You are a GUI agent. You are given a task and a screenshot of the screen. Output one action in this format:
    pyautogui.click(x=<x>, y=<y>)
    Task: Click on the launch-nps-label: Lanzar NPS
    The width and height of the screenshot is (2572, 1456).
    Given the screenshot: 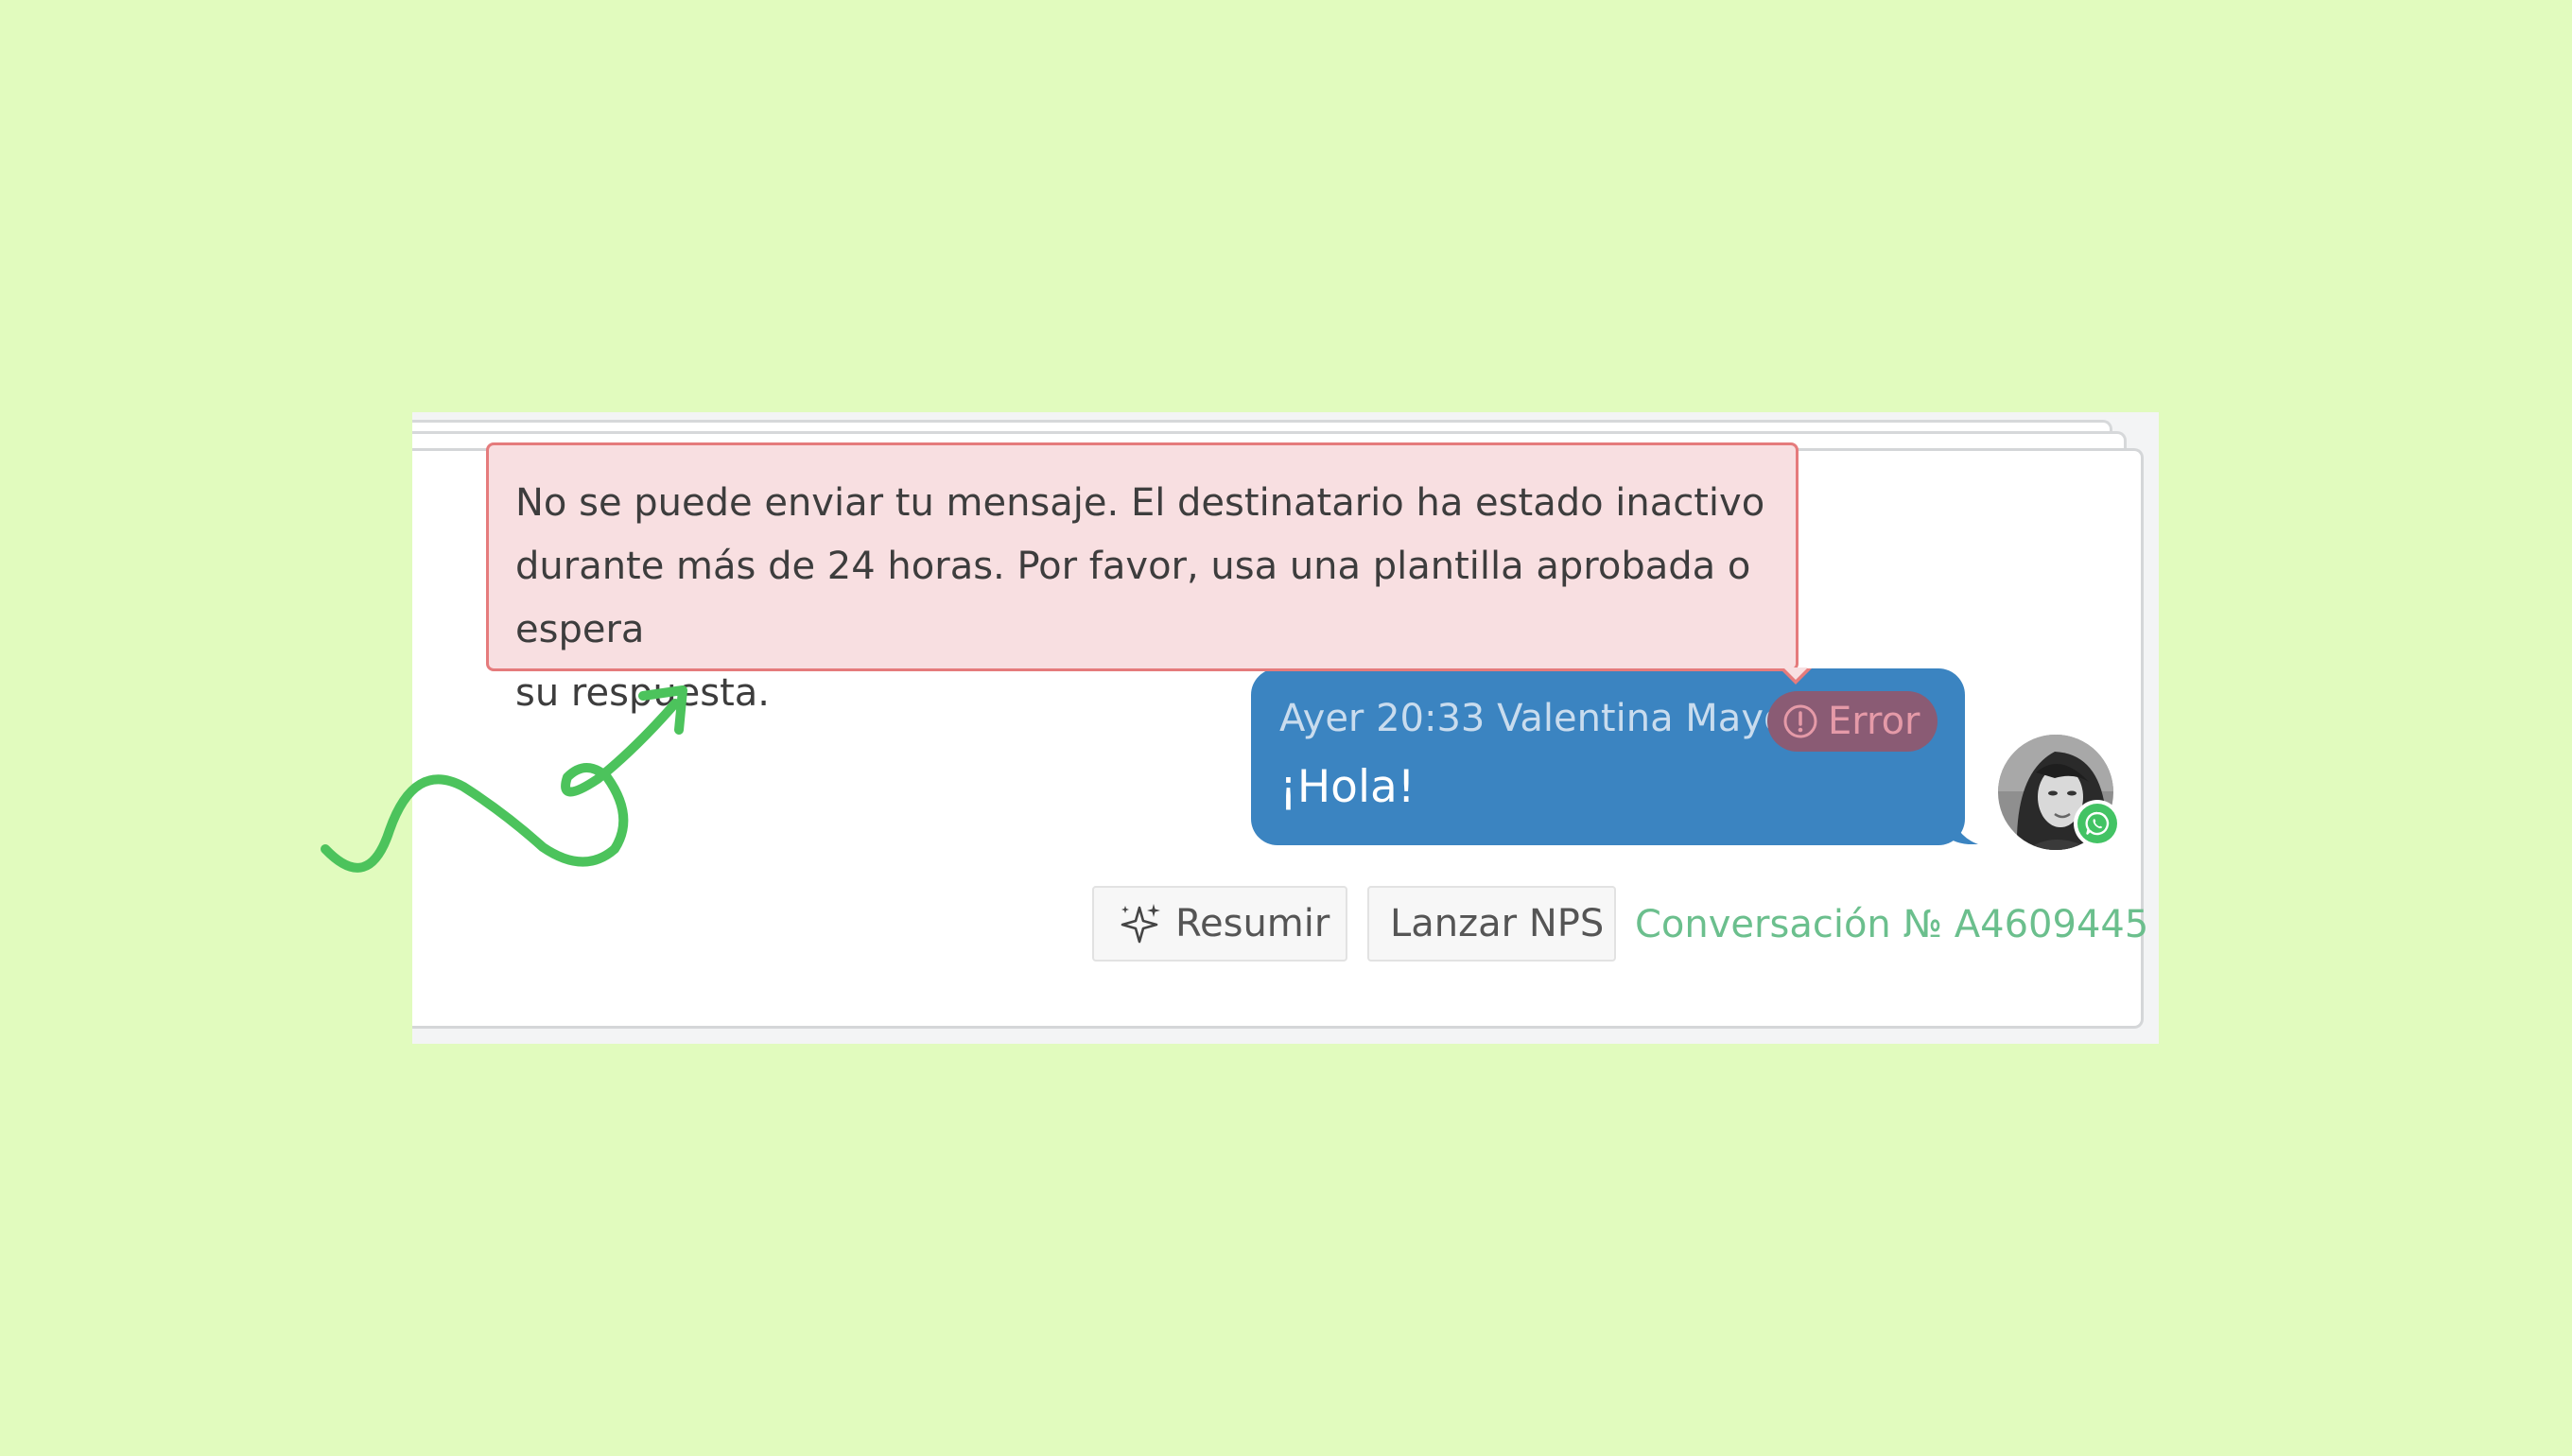 What is the action you would take?
    pyautogui.click(x=1497, y=923)
    